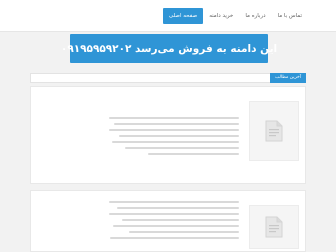 This screenshot has width=336, height=252. I want to click on banner-text: این دامنه به فروش می‌رسد ۰۹۱۹۵۹۵۹۲۰۲, so click(169, 48).